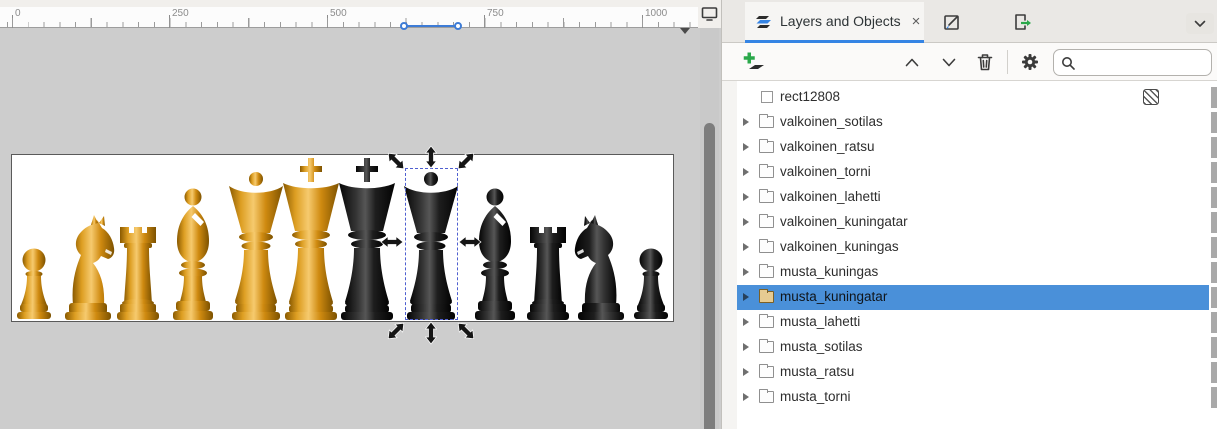 The image size is (1217, 429). Describe the element at coordinates (1068, 63) in the screenshot. I see `search-icon` at that location.